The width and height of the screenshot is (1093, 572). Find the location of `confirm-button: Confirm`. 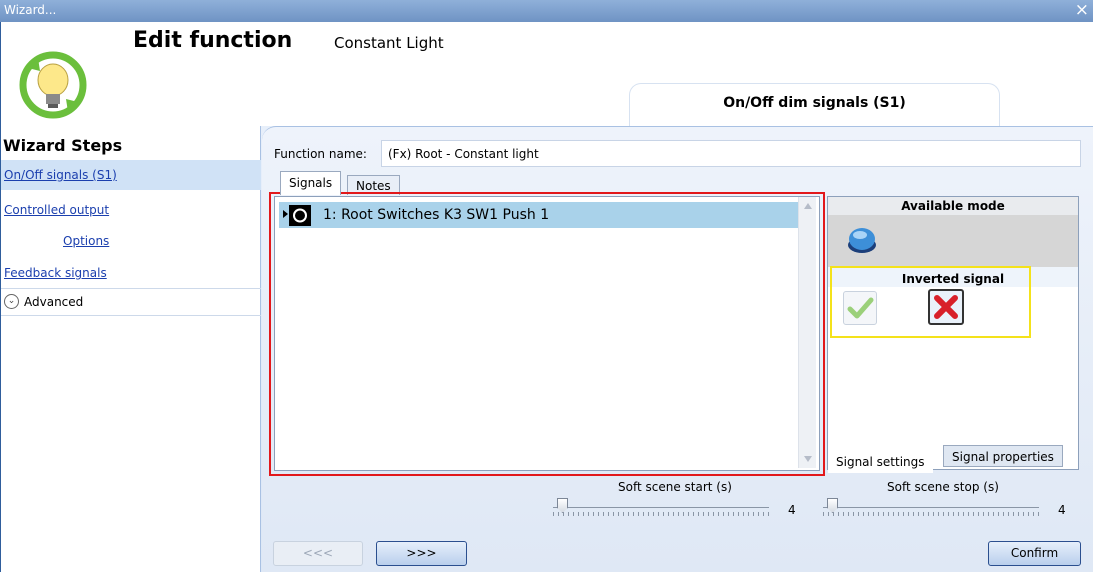

confirm-button: Confirm is located at coordinates (1034, 553).